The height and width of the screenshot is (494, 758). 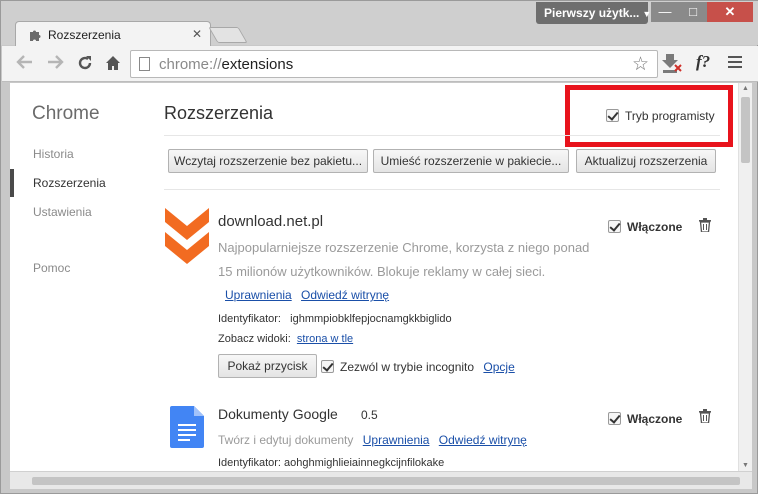 I want to click on options-link: Opcje, so click(x=498, y=367).